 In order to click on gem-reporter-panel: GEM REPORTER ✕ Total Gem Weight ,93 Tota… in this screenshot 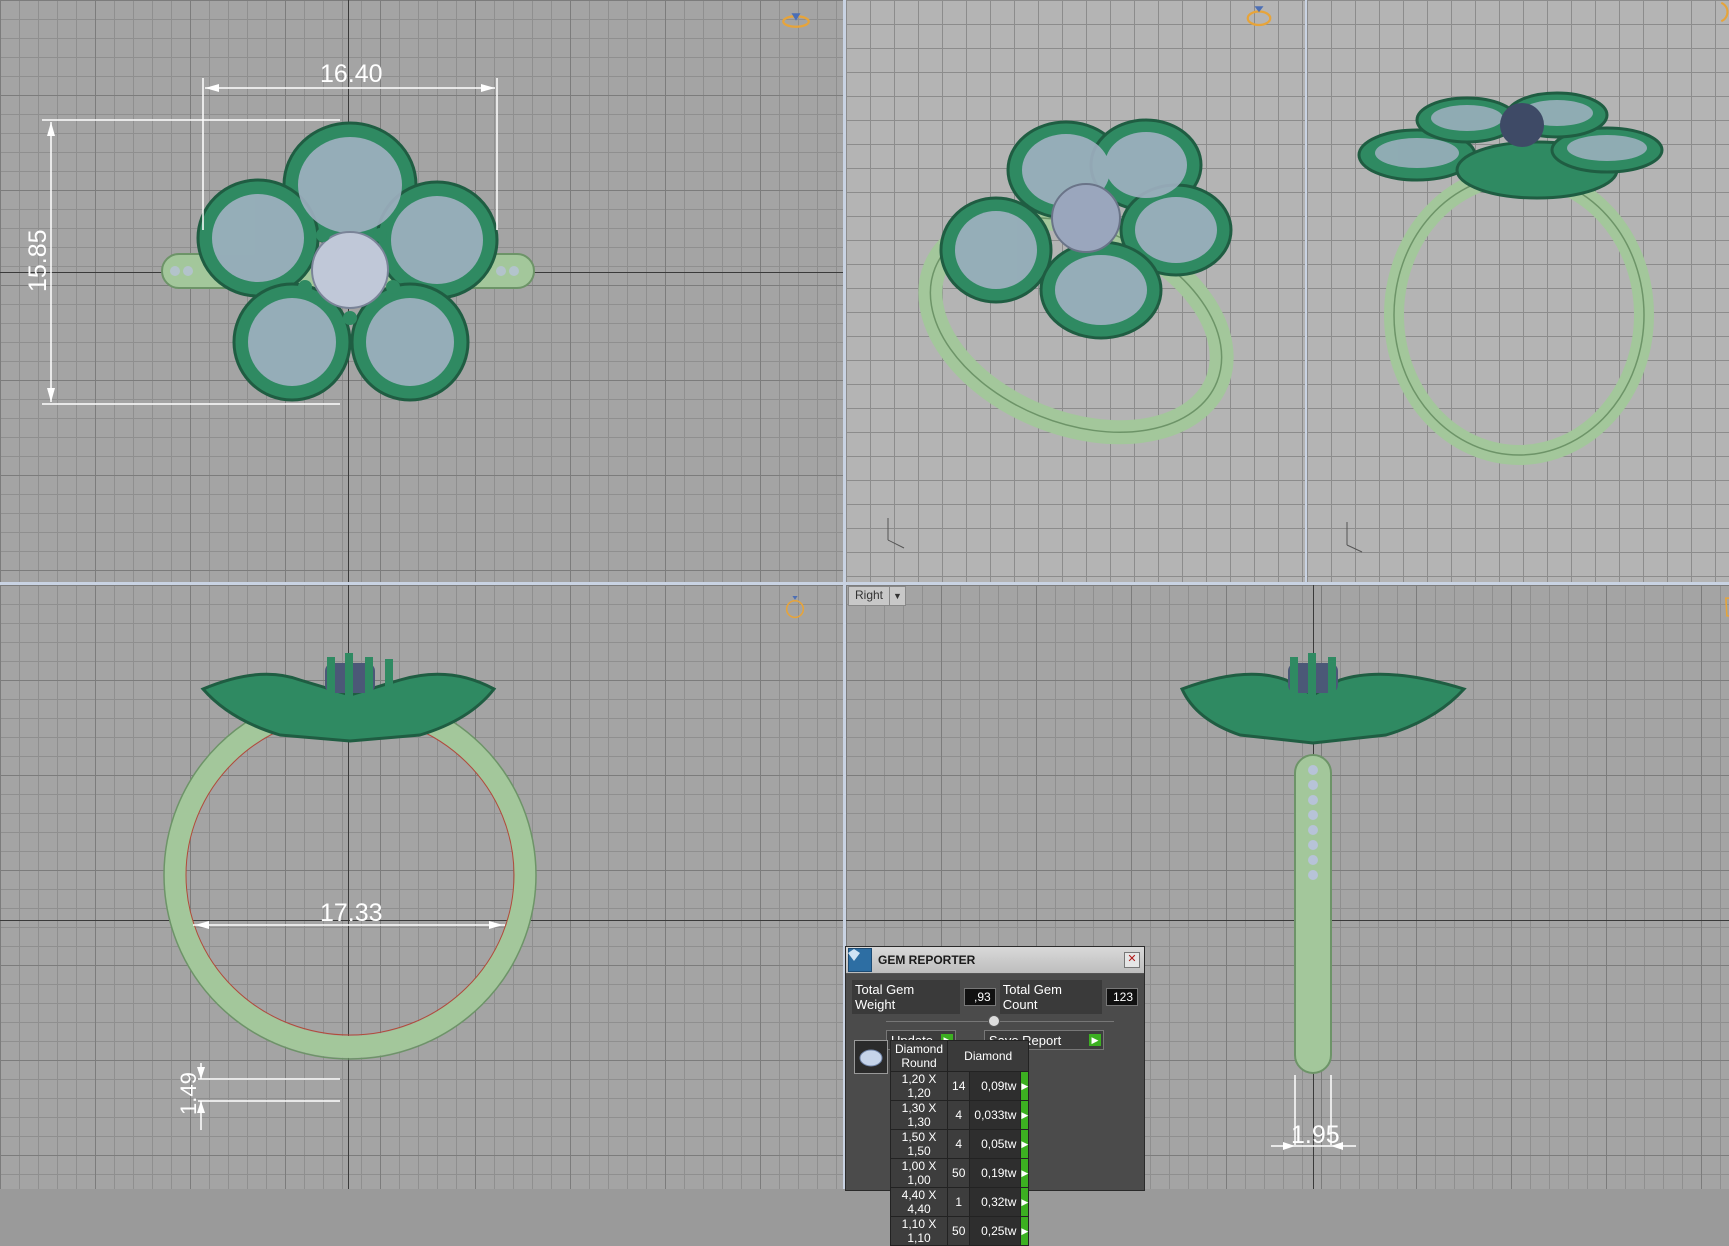, I will do `click(995, 1096)`.